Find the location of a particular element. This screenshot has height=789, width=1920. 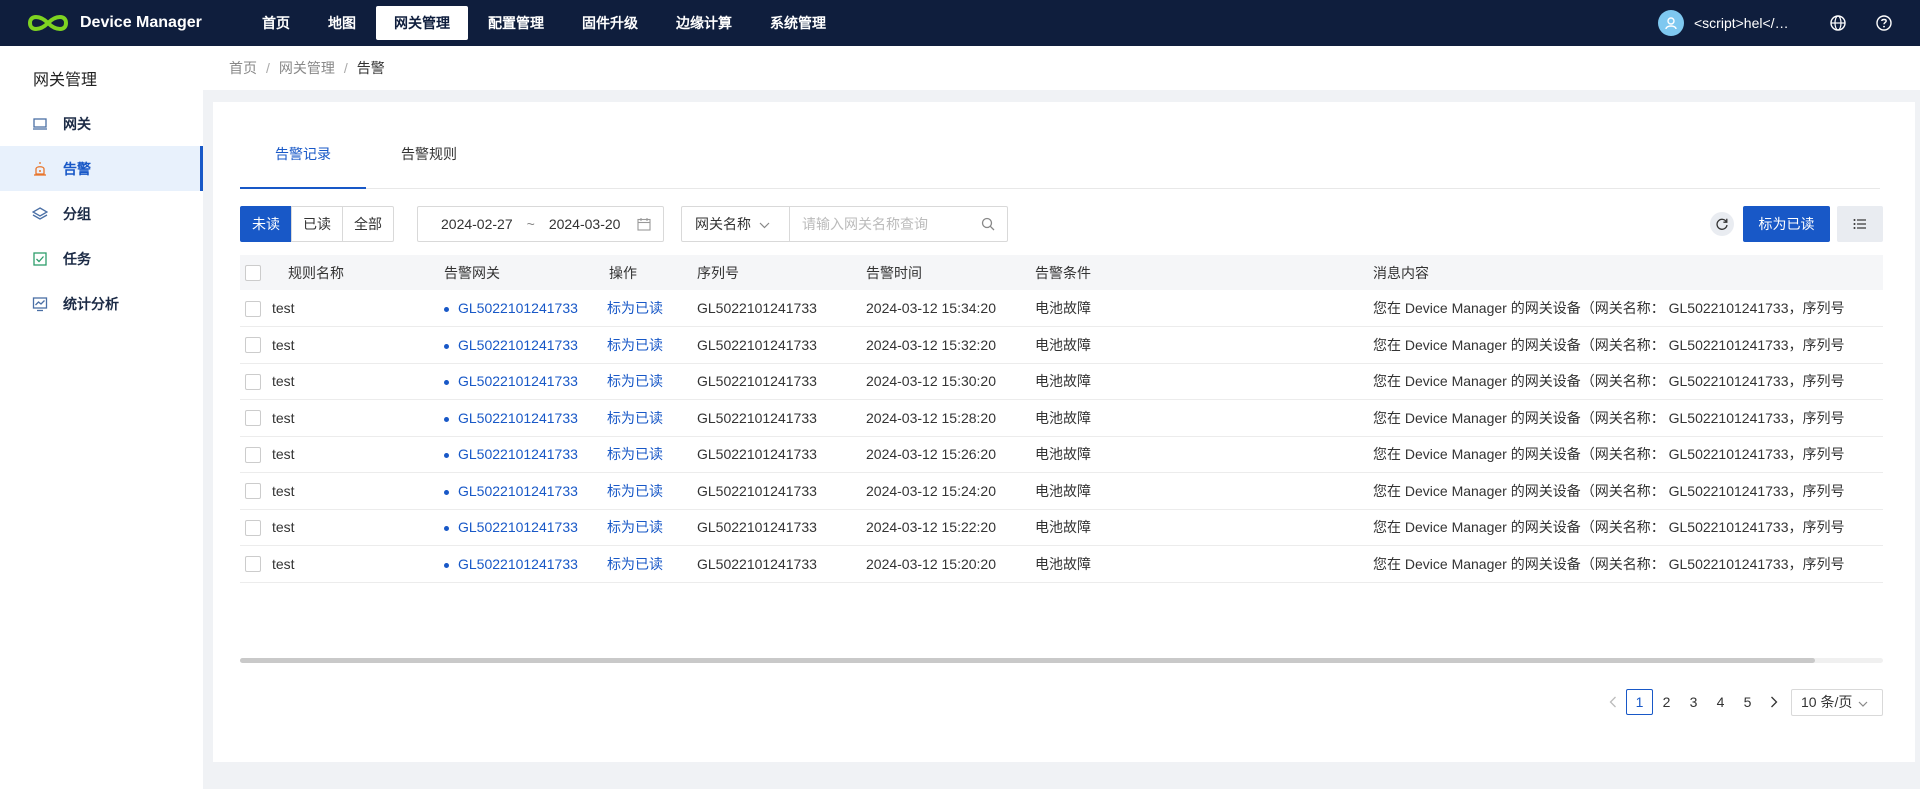

search-field-select: 网关名称 is located at coordinates (736, 224).